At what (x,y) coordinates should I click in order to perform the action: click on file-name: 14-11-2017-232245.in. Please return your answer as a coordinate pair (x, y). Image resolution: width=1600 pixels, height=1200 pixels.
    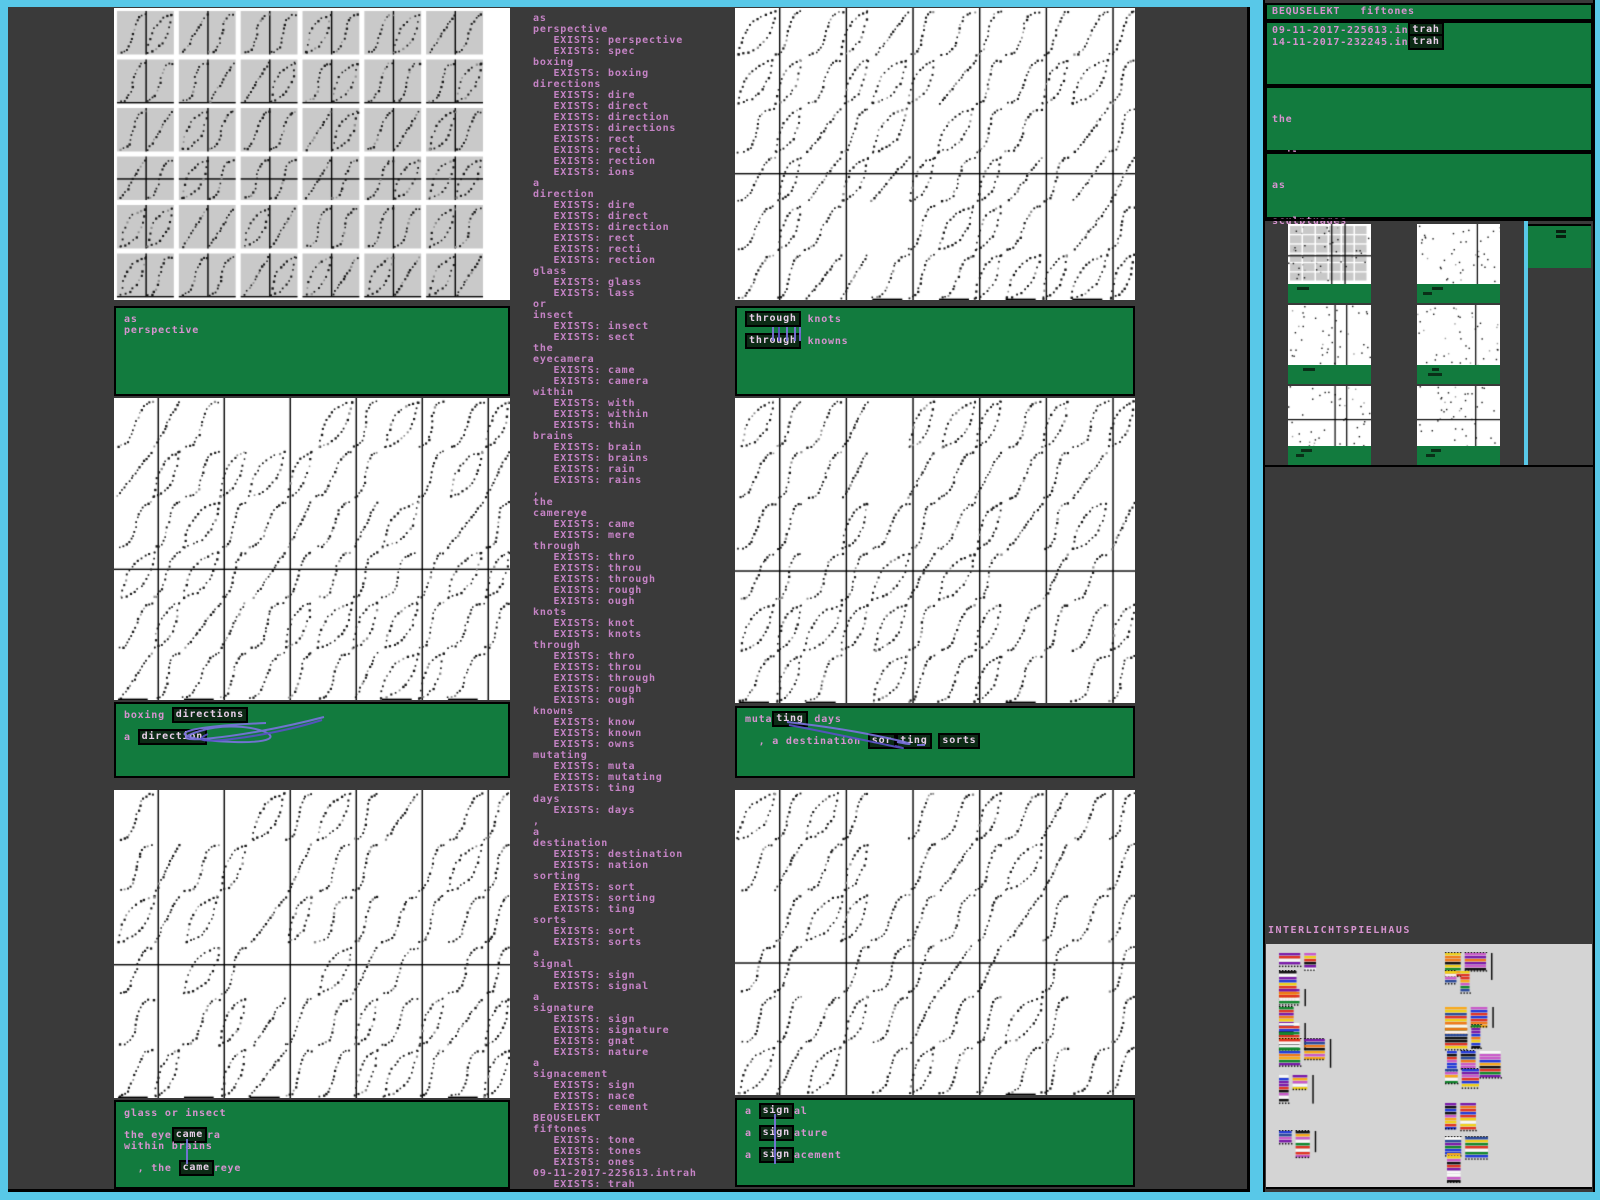
    Looking at the image, I should click on (1340, 42).